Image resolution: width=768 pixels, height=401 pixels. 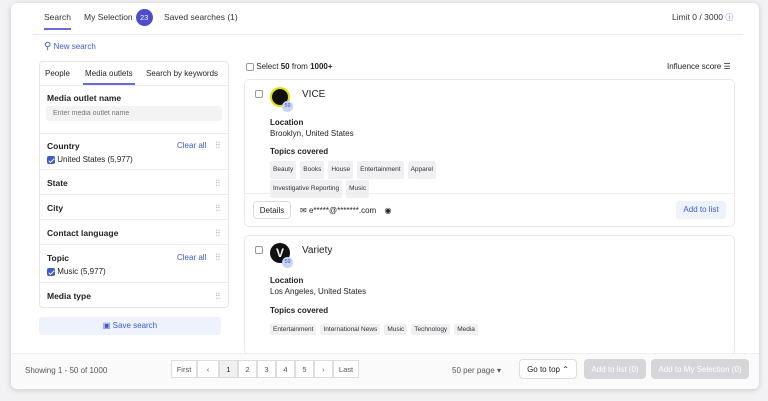 What do you see at coordinates (317, 250) in the screenshot?
I see `outlet-name: Variety` at bounding box center [317, 250].